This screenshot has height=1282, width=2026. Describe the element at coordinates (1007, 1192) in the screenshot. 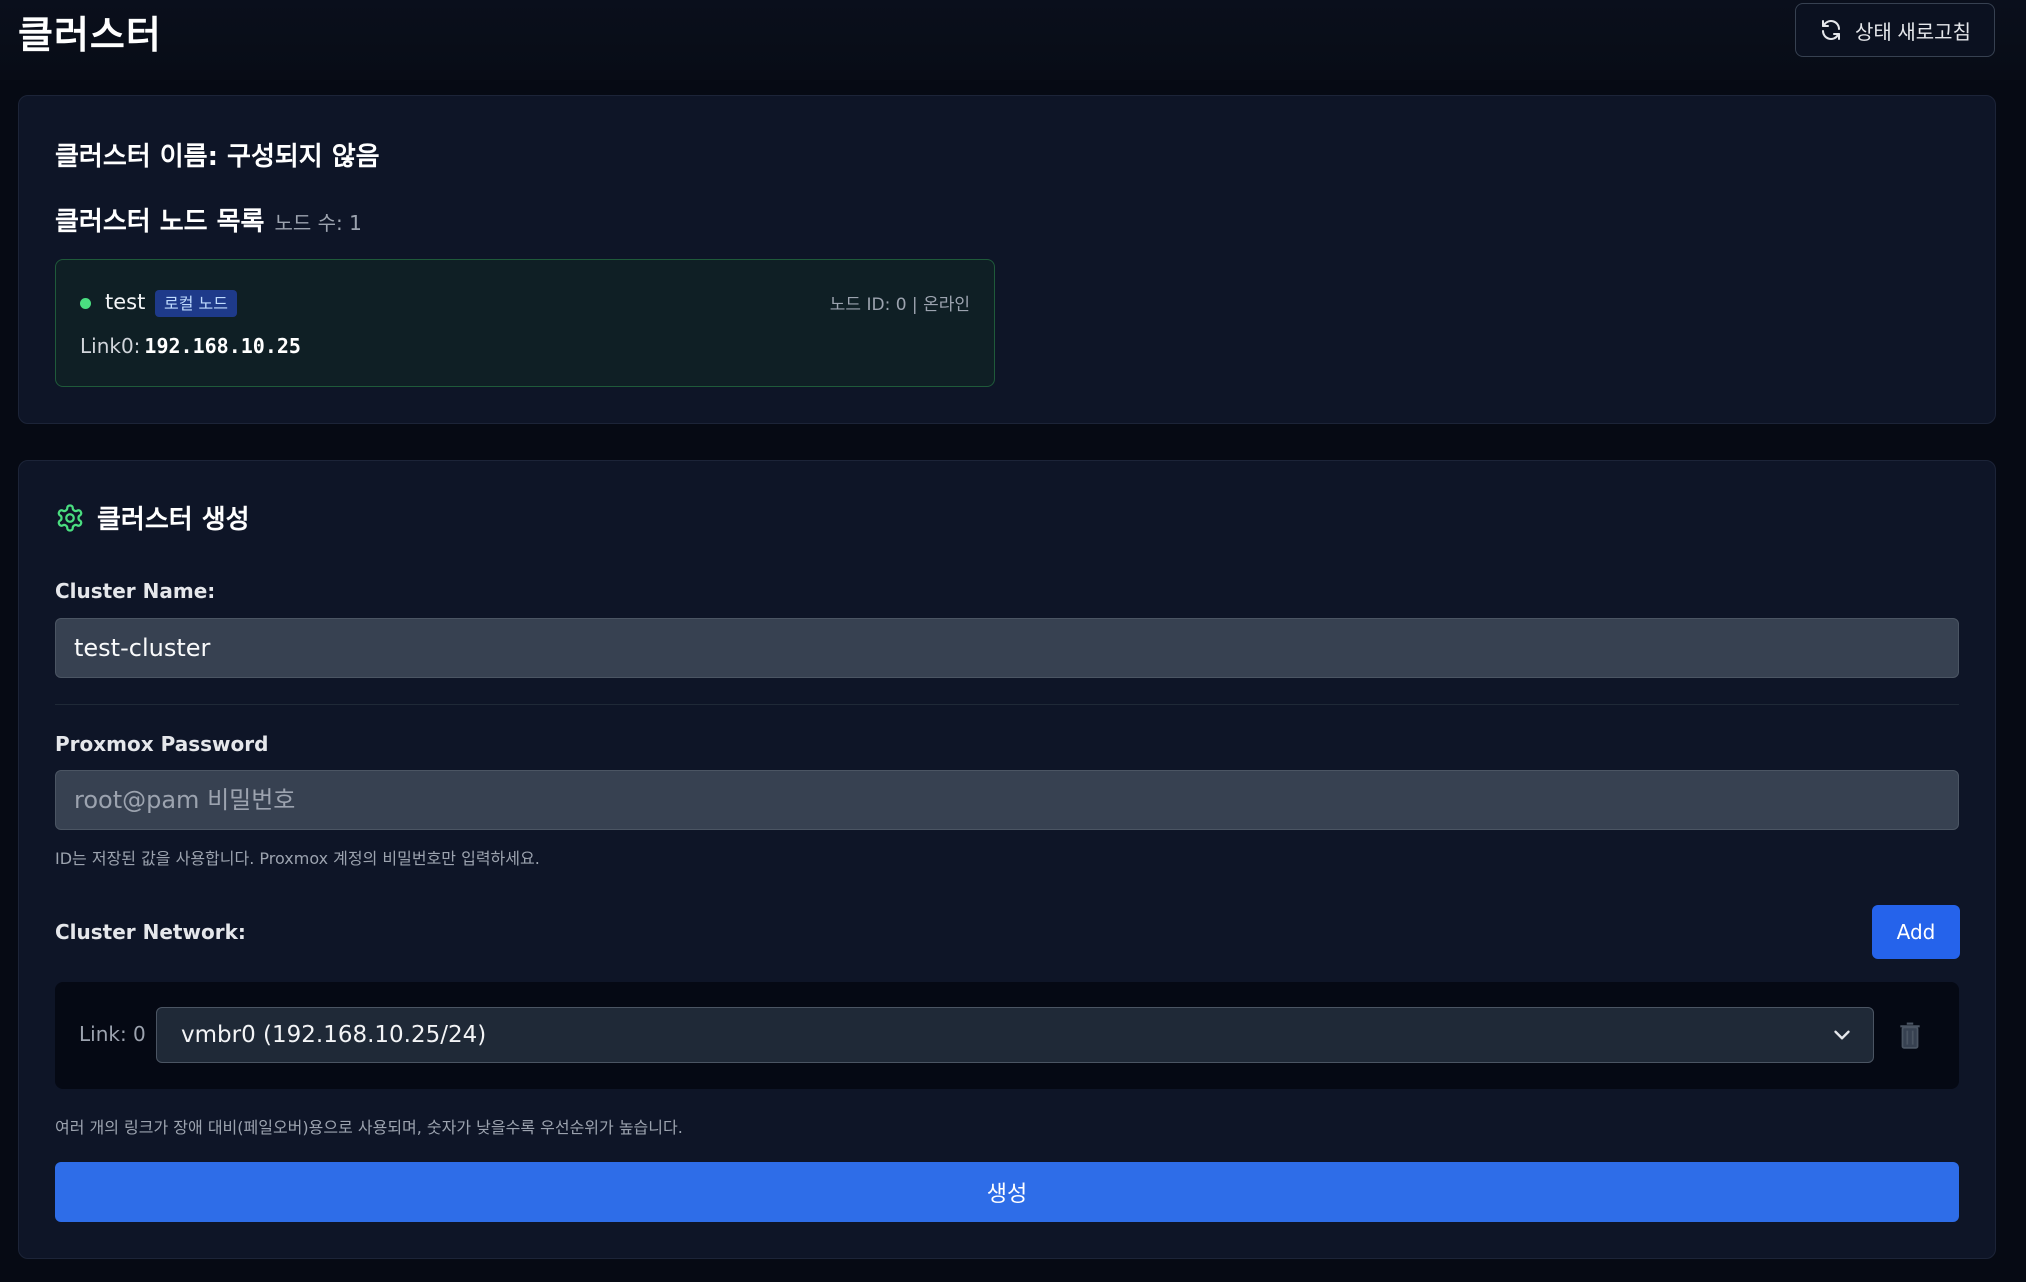

I see `create-cluster-button: 생성` at that location.